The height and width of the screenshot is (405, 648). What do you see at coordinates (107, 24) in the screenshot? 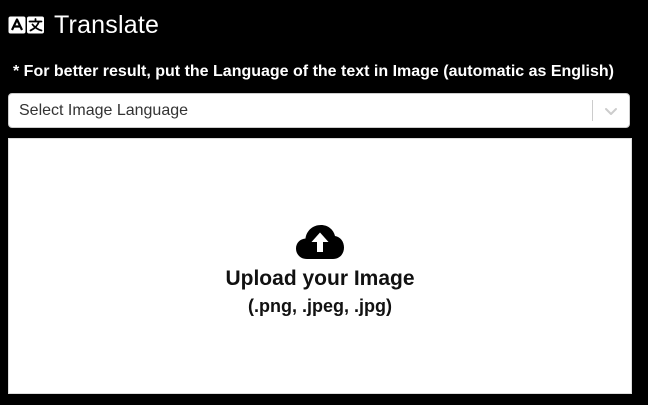
I see `page-title: Translate` at bounding box center [107, 24].